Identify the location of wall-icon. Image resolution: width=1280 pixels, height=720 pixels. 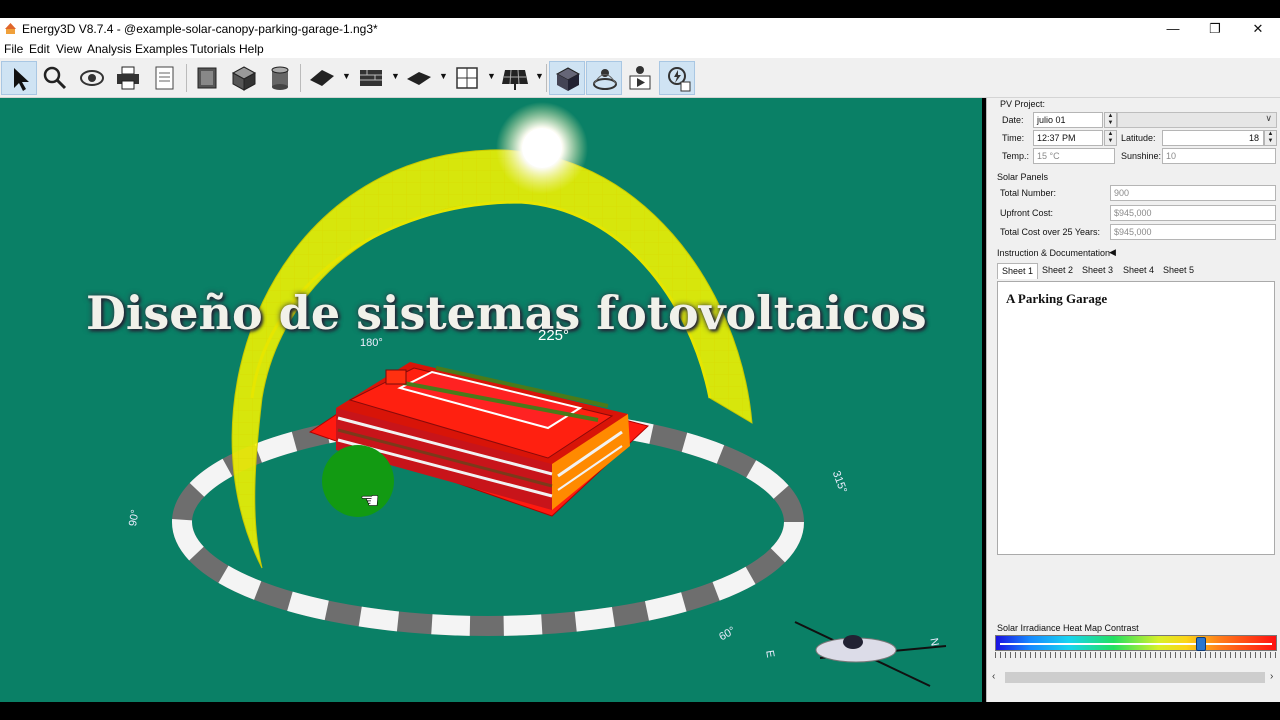
(371, 78).